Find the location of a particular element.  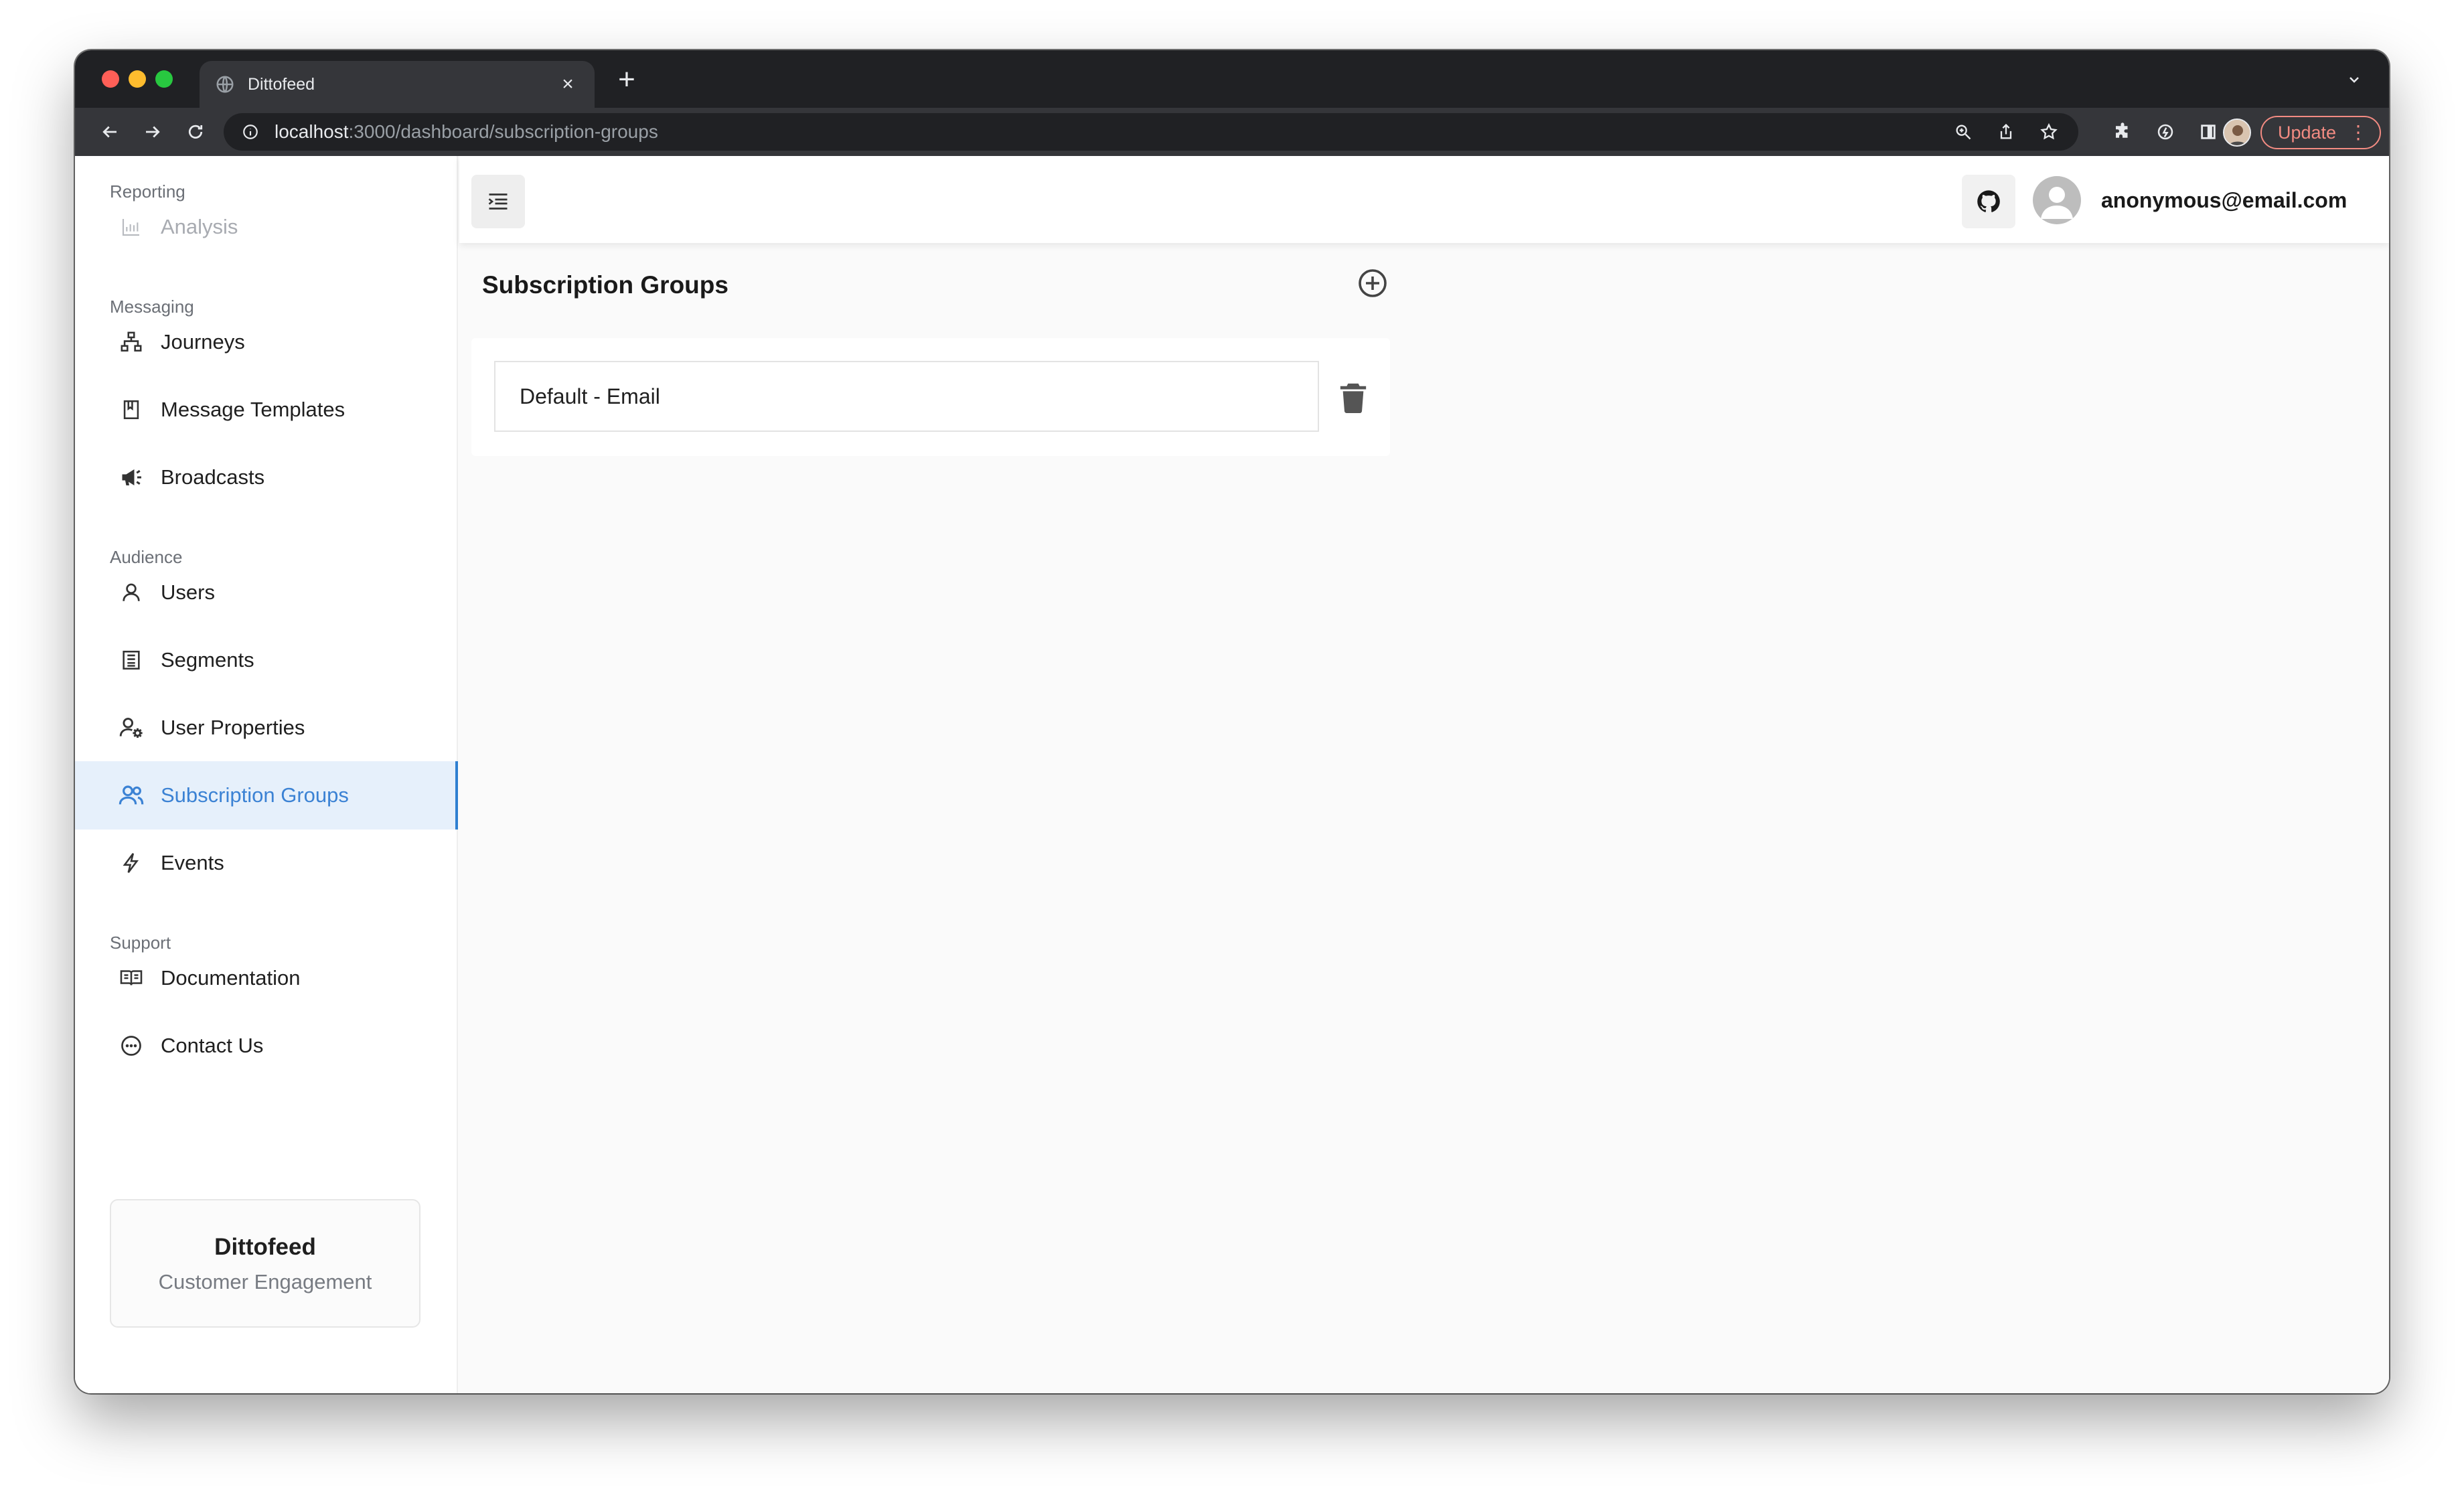

bar-chart-icon is located at coordinates (131, 227).